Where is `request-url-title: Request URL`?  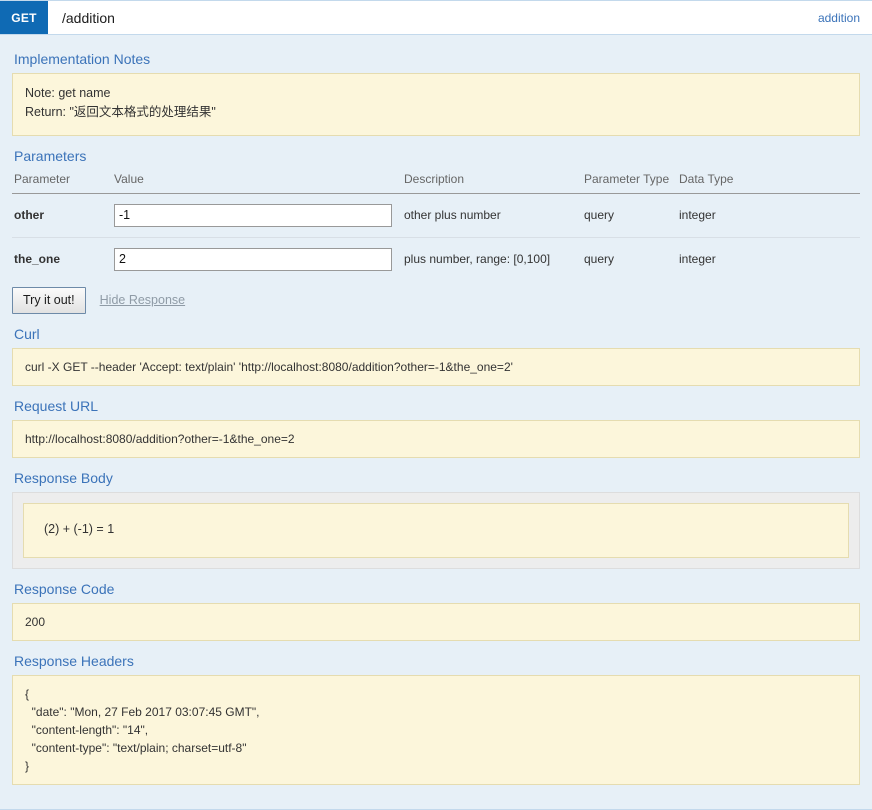
request-url-title: Request URL is located at coordinates (56, 405).